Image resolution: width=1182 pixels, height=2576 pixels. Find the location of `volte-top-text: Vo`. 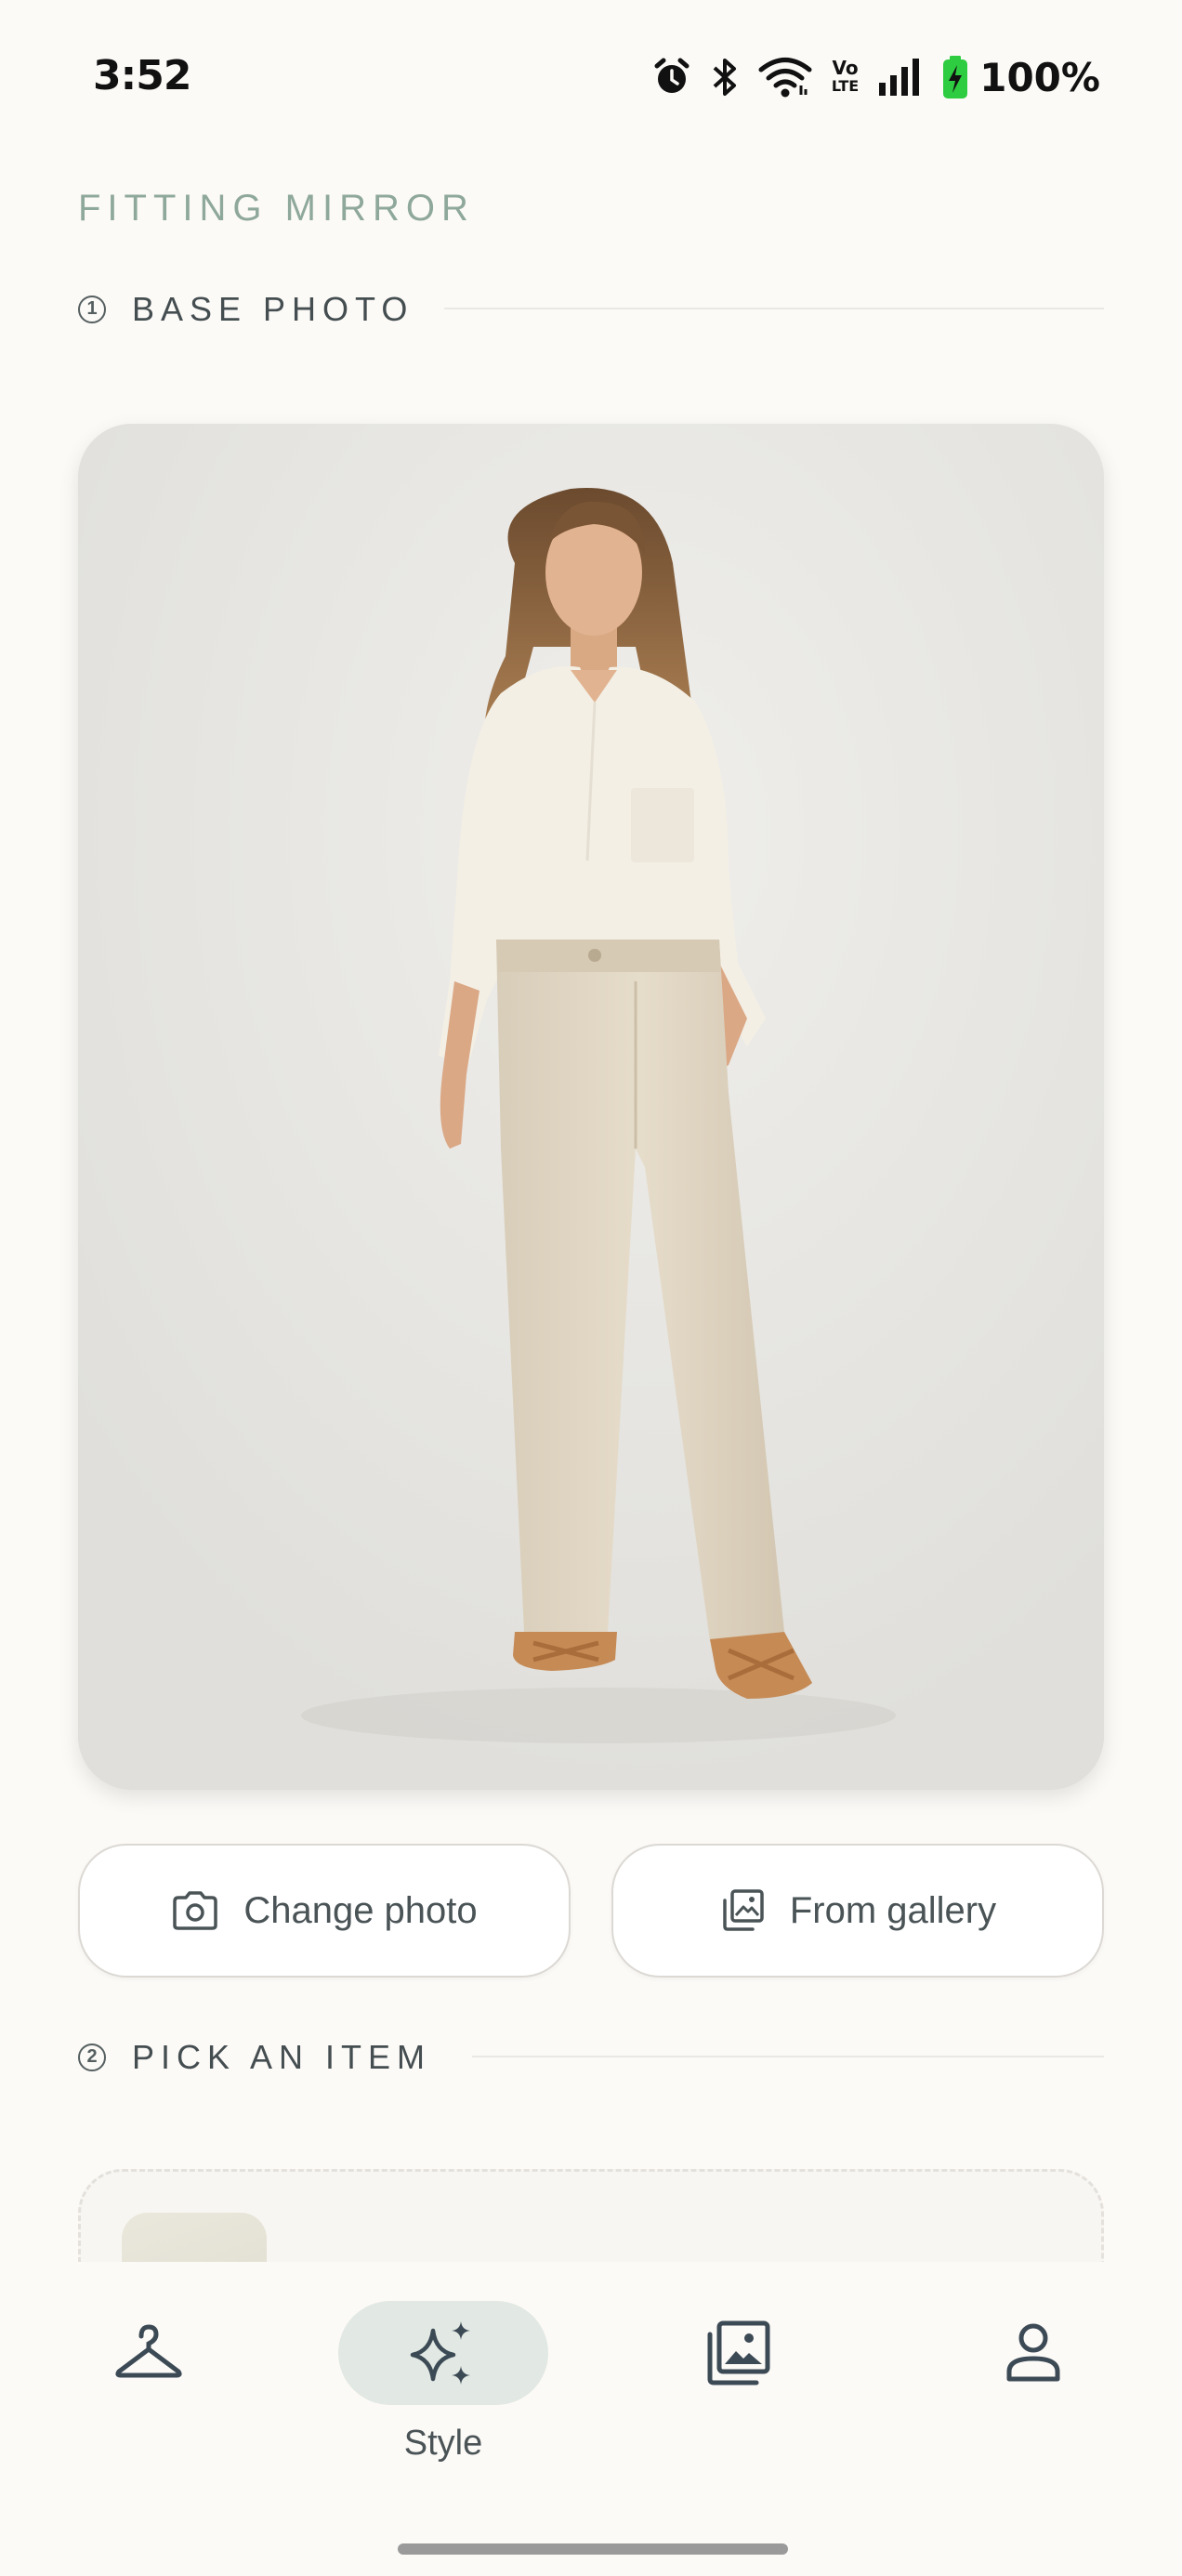

volte-top-text: Vo is located at coordinates (845, 68).